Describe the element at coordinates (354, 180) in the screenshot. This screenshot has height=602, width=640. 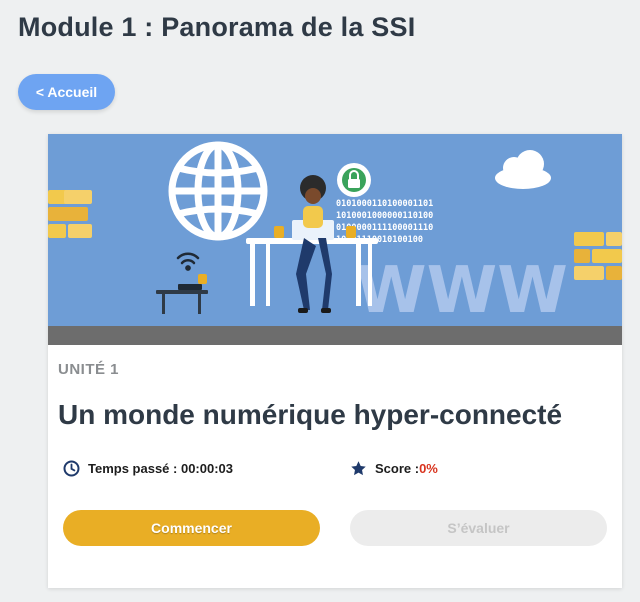
I see `lock-icon` at that location.